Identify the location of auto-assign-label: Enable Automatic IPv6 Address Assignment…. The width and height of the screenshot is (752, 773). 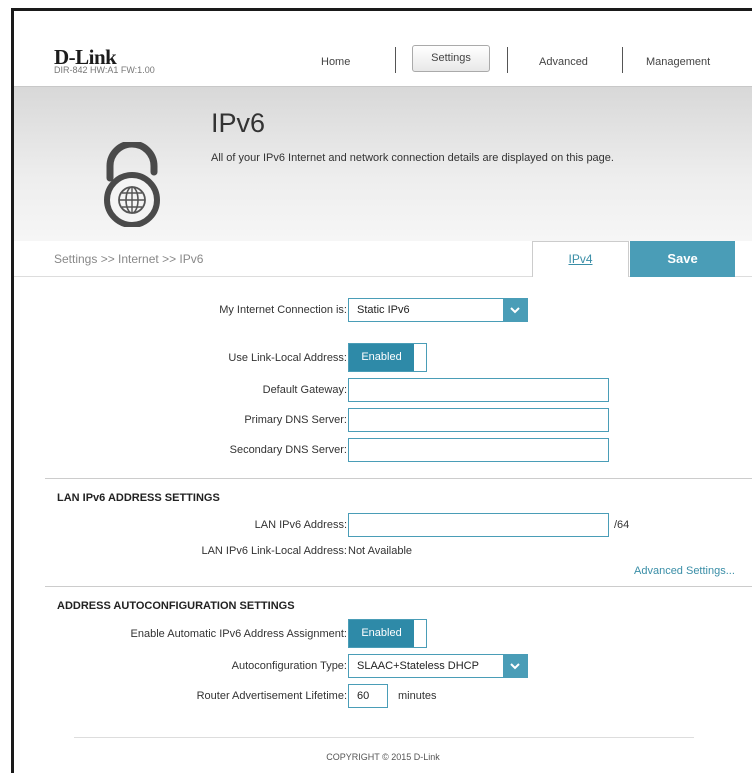
(238, 634).